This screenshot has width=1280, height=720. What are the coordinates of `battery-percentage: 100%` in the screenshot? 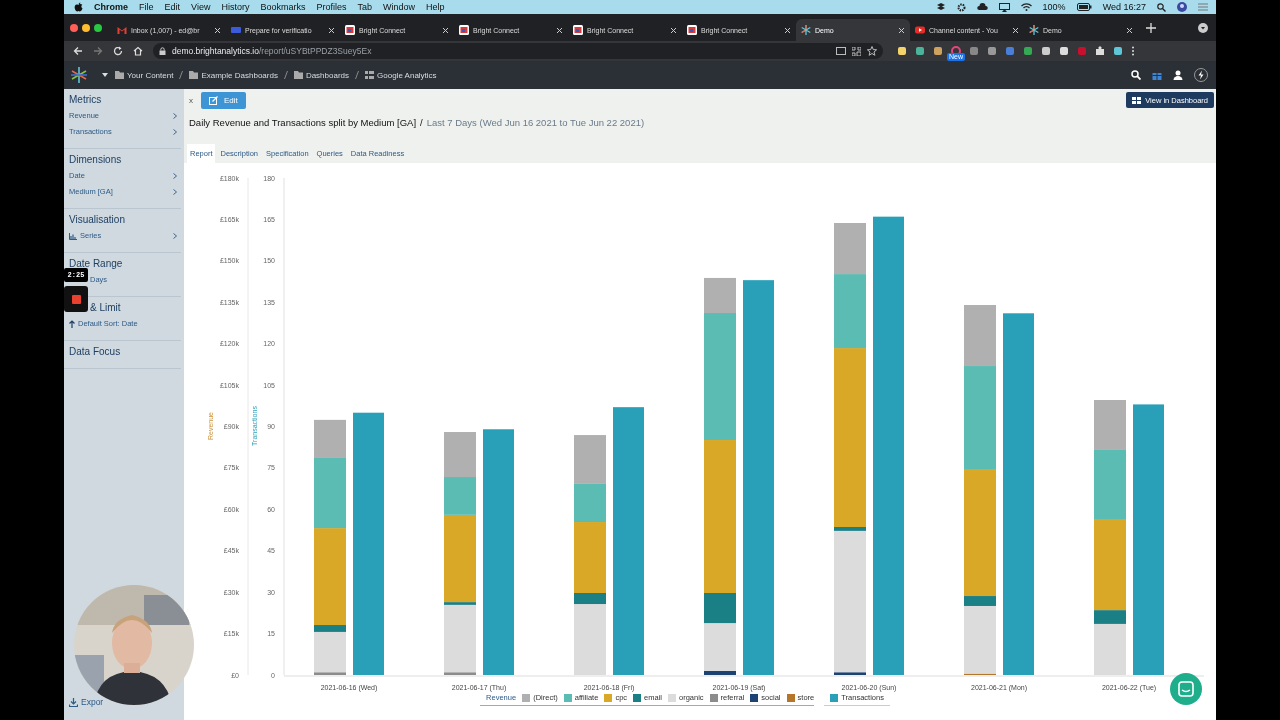 It's located at (1054, 7).